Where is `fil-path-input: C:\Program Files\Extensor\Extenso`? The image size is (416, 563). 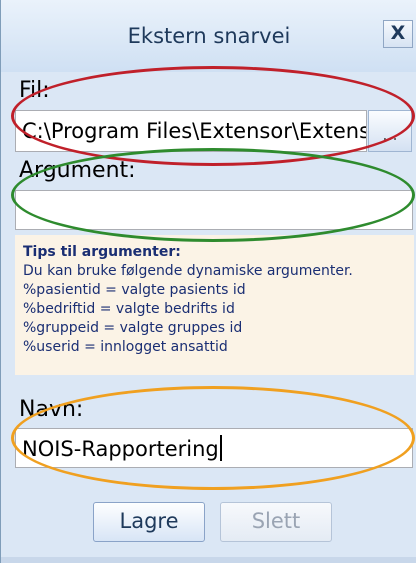
fil-path-input: C:\Program Files\Extensor\Extenso is located at coordinates (191, 131).